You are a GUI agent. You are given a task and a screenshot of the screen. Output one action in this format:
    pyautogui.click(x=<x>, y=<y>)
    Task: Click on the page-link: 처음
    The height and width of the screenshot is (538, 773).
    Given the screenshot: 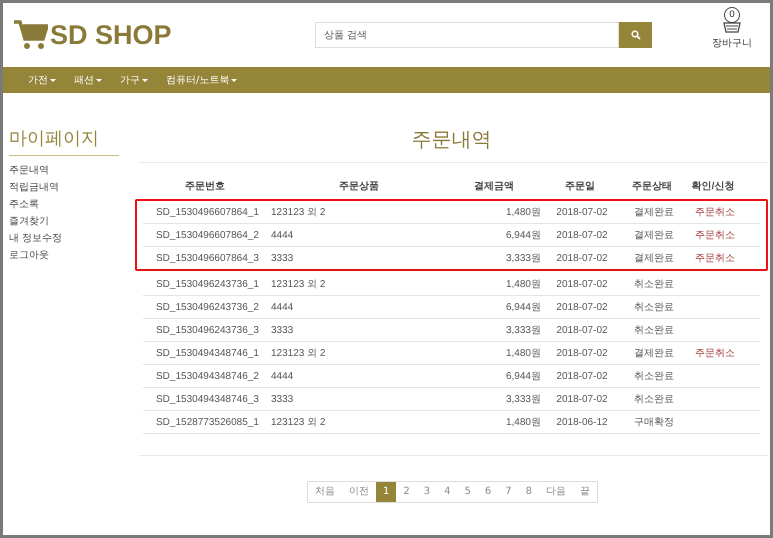 What is the action you would take?
    pyautogui.click(x=325, y=492)
    